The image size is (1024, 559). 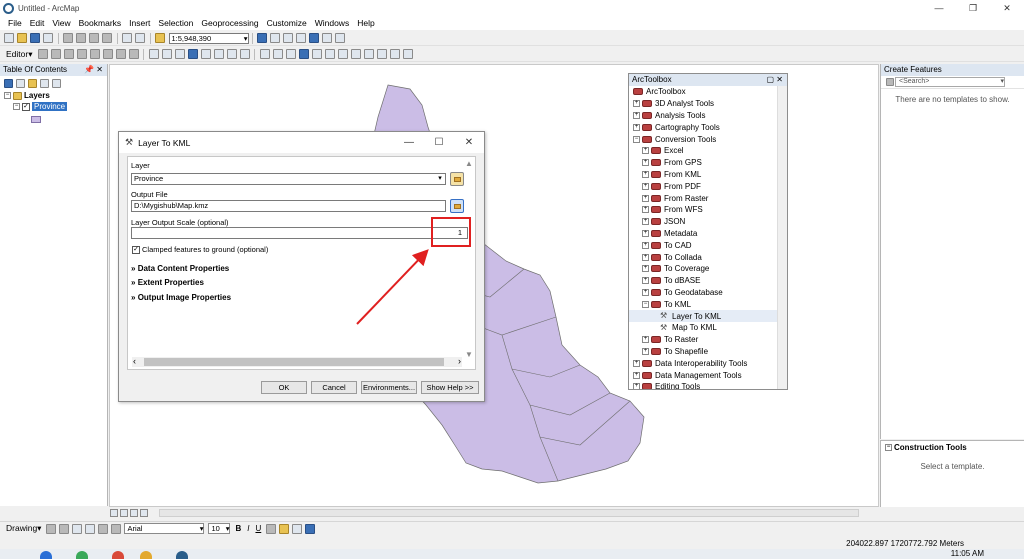 I want to click on arctoolbox-item: + Metadata, so click(x=703, y=234).